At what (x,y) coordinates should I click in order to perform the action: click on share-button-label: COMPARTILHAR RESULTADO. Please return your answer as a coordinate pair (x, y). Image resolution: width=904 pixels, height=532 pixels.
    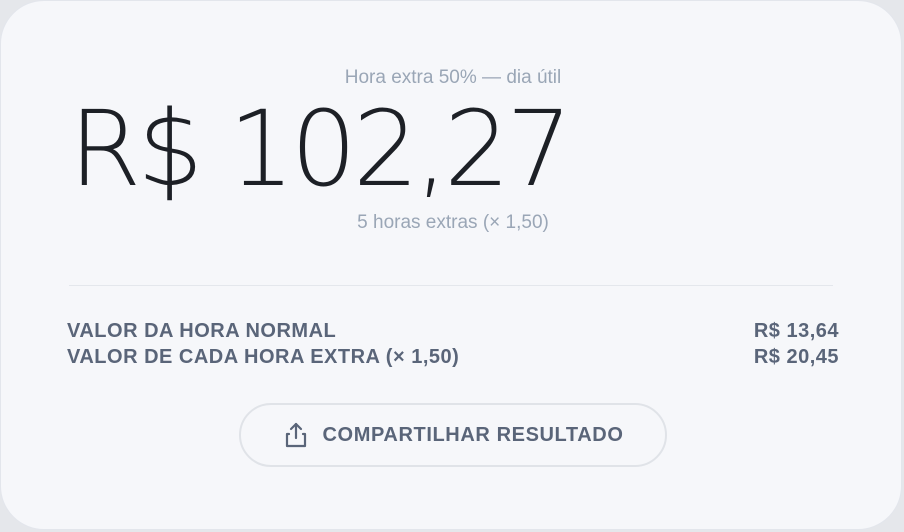
    Looking at the image, I should click on (473, 434).